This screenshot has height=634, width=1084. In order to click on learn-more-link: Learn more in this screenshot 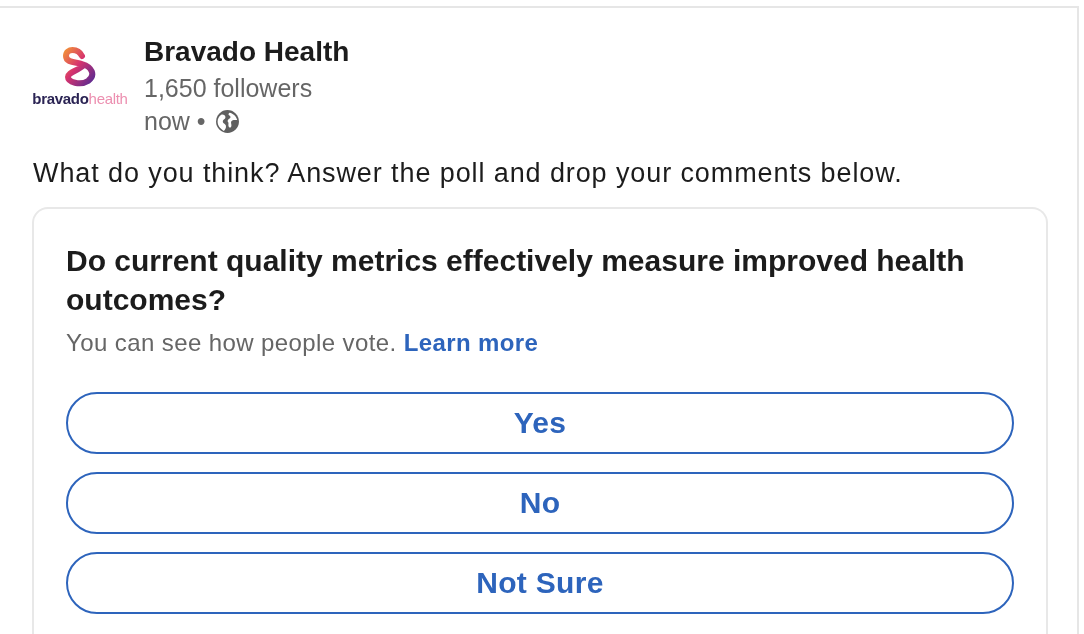, I will do `click(471, 342)`.